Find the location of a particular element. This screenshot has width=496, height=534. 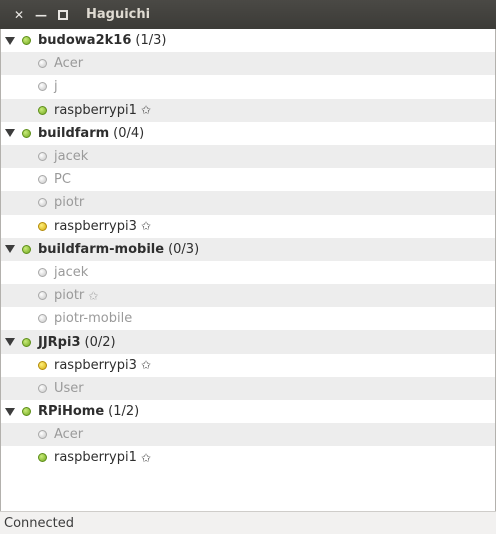

network-row: JJRpi3 (0/2) is located at coordinates (248, 342).